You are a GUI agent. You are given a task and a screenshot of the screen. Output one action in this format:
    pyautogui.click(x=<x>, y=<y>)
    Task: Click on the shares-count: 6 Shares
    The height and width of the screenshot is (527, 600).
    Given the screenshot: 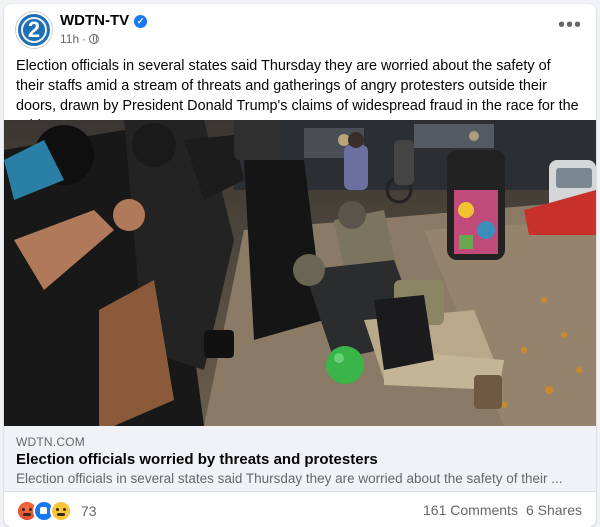 What is the action you would take?
    pyautogui.click(x=554, y=510)
    